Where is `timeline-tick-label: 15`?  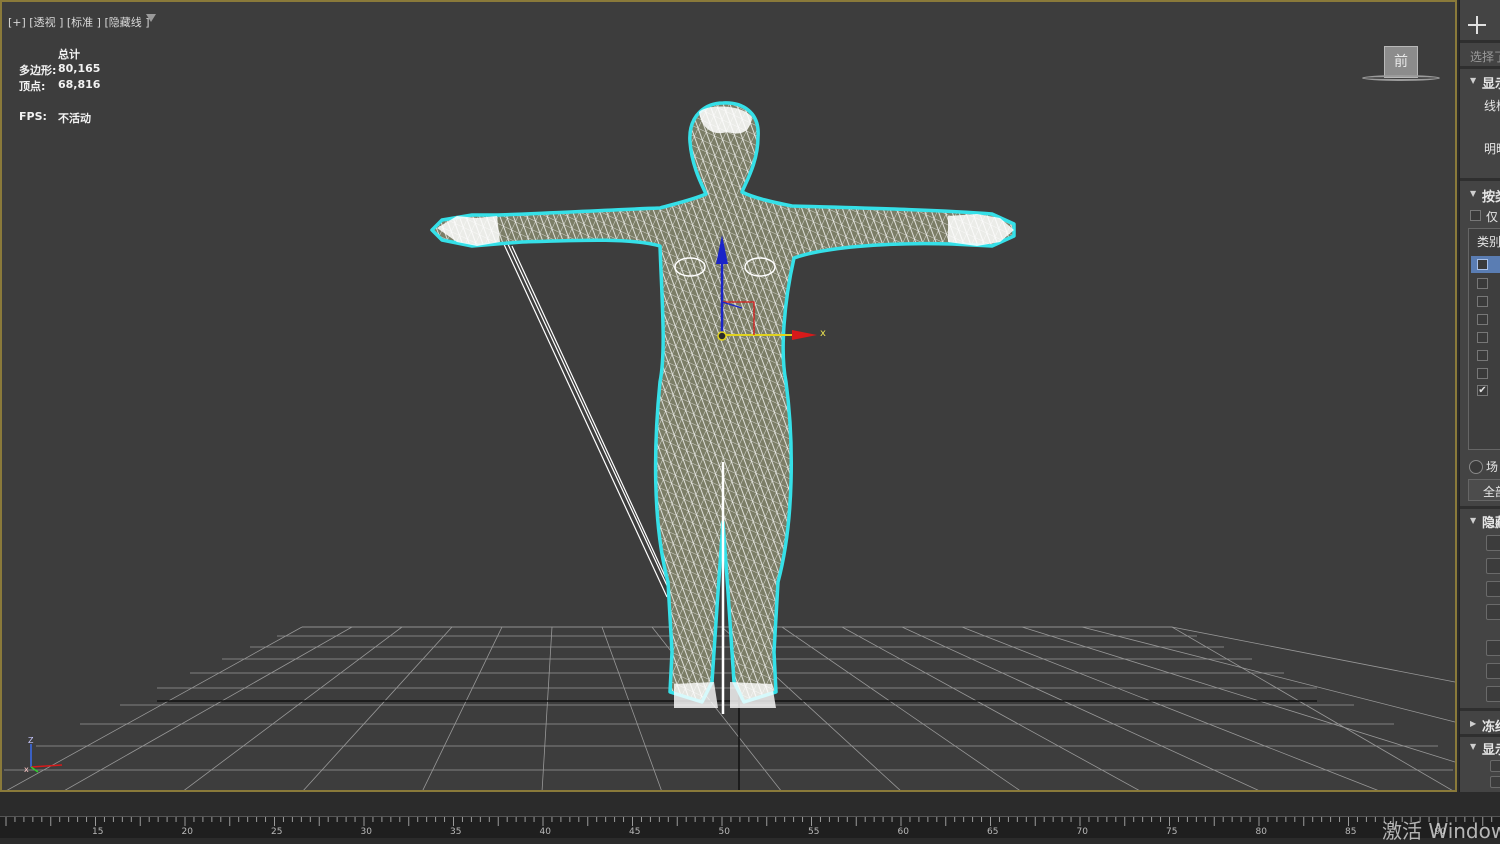
timeline-tick-label: 15 is located at coordinates (98, 832).